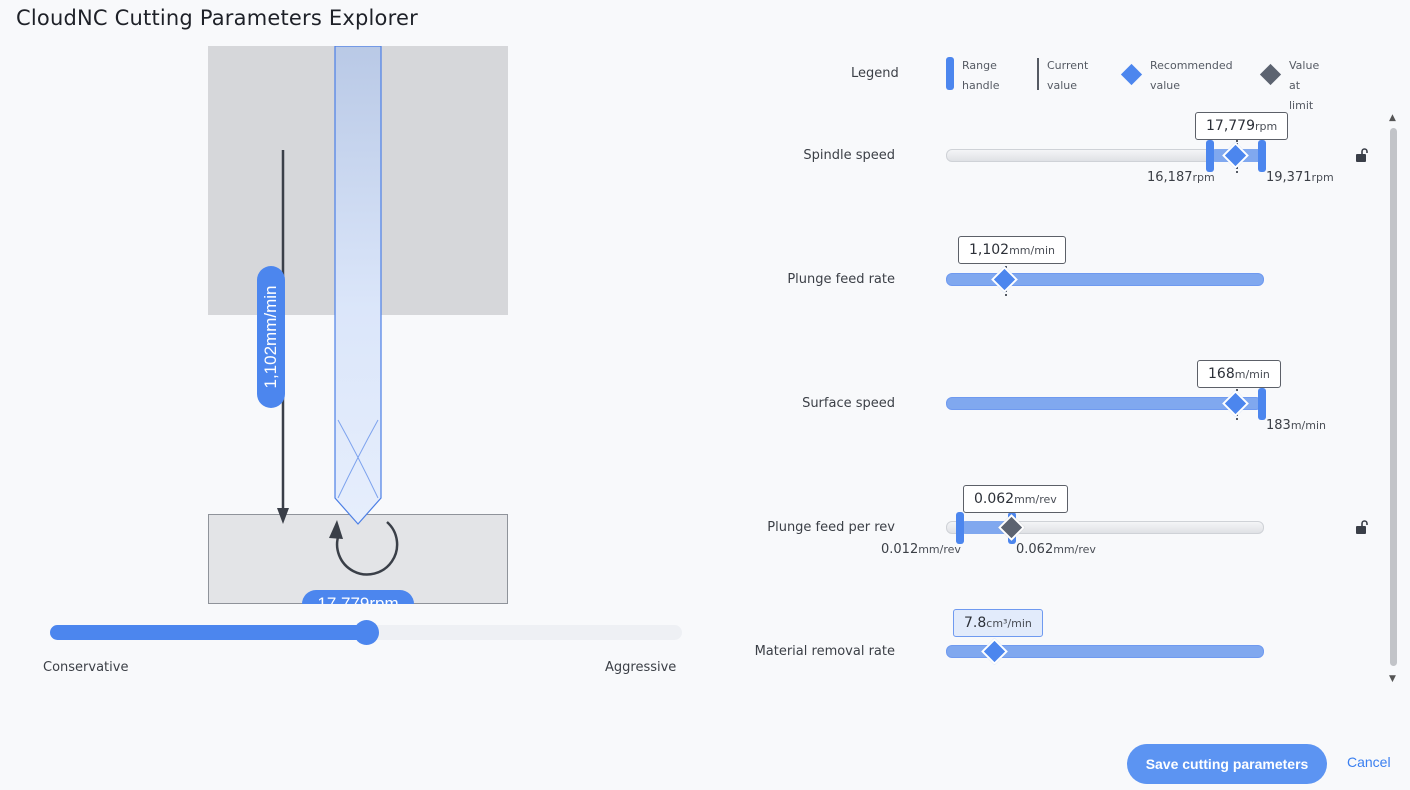 The width and height of the screenshot is (1410, 790). I want to click on scroll-up-icon: ▲, so click(1392, 118).